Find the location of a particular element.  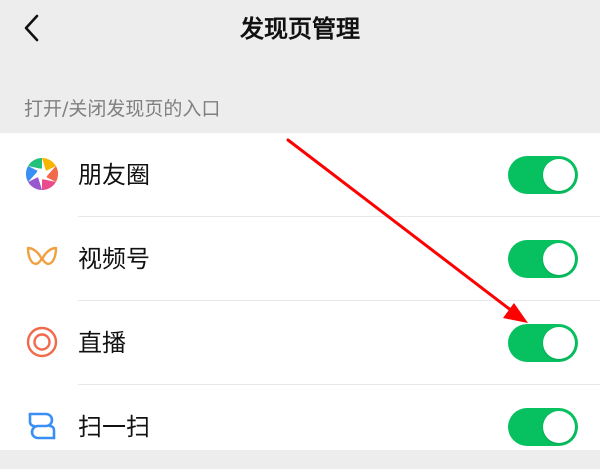

header-bar: 发现页管理 is located at coordinates (300, 32).